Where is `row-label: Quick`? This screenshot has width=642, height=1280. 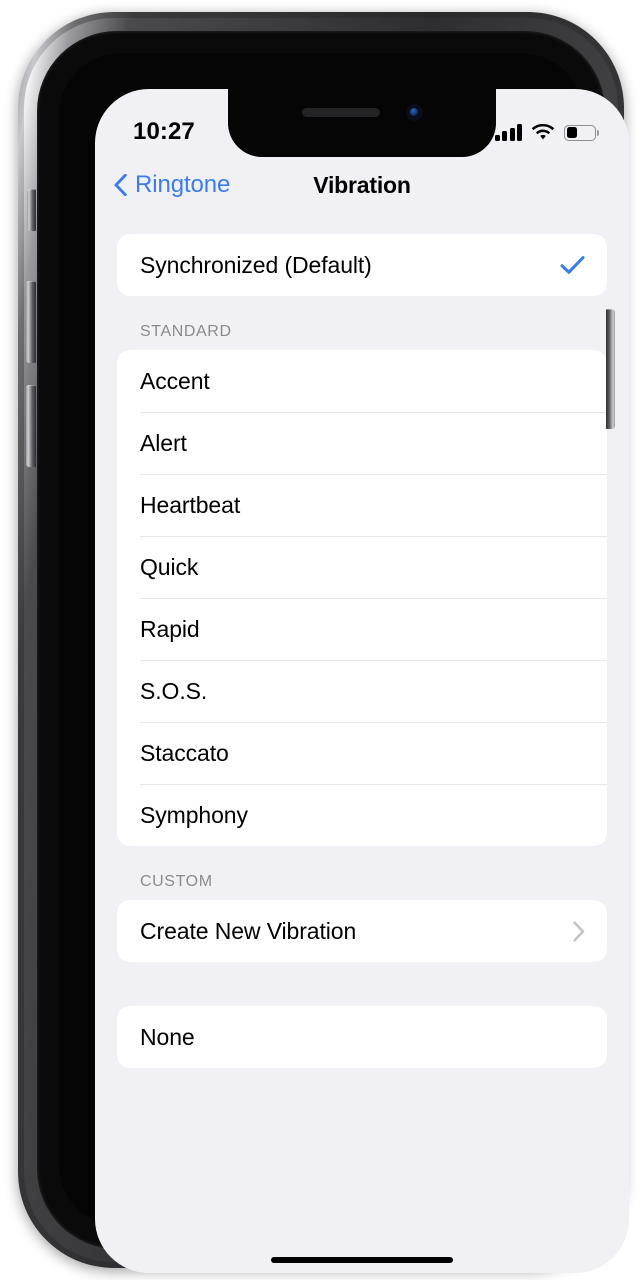 row-label: Quick is located at coordinates (169, 566).